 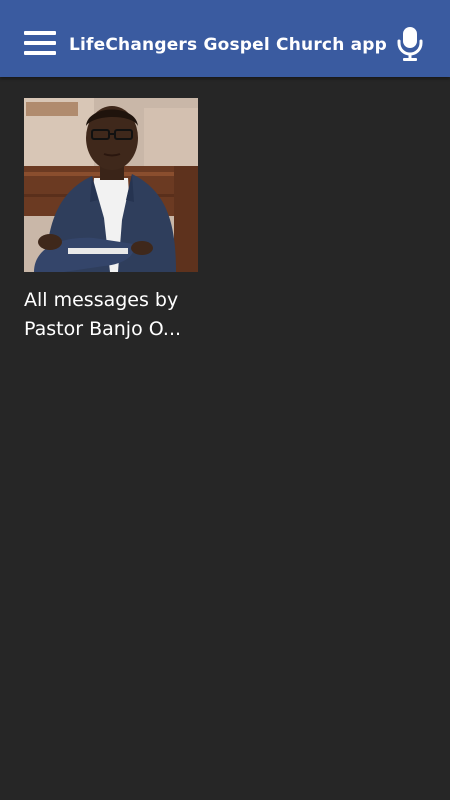 I want to click on app-bar: LifeChangers Gospel Church app, so click(x=225, y=38).